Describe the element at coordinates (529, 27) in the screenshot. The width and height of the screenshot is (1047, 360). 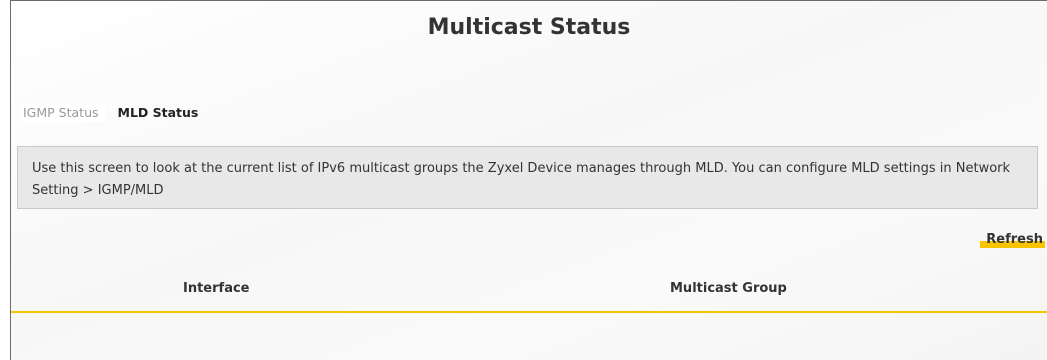
I see `page-title: Multicast Status` at that location.